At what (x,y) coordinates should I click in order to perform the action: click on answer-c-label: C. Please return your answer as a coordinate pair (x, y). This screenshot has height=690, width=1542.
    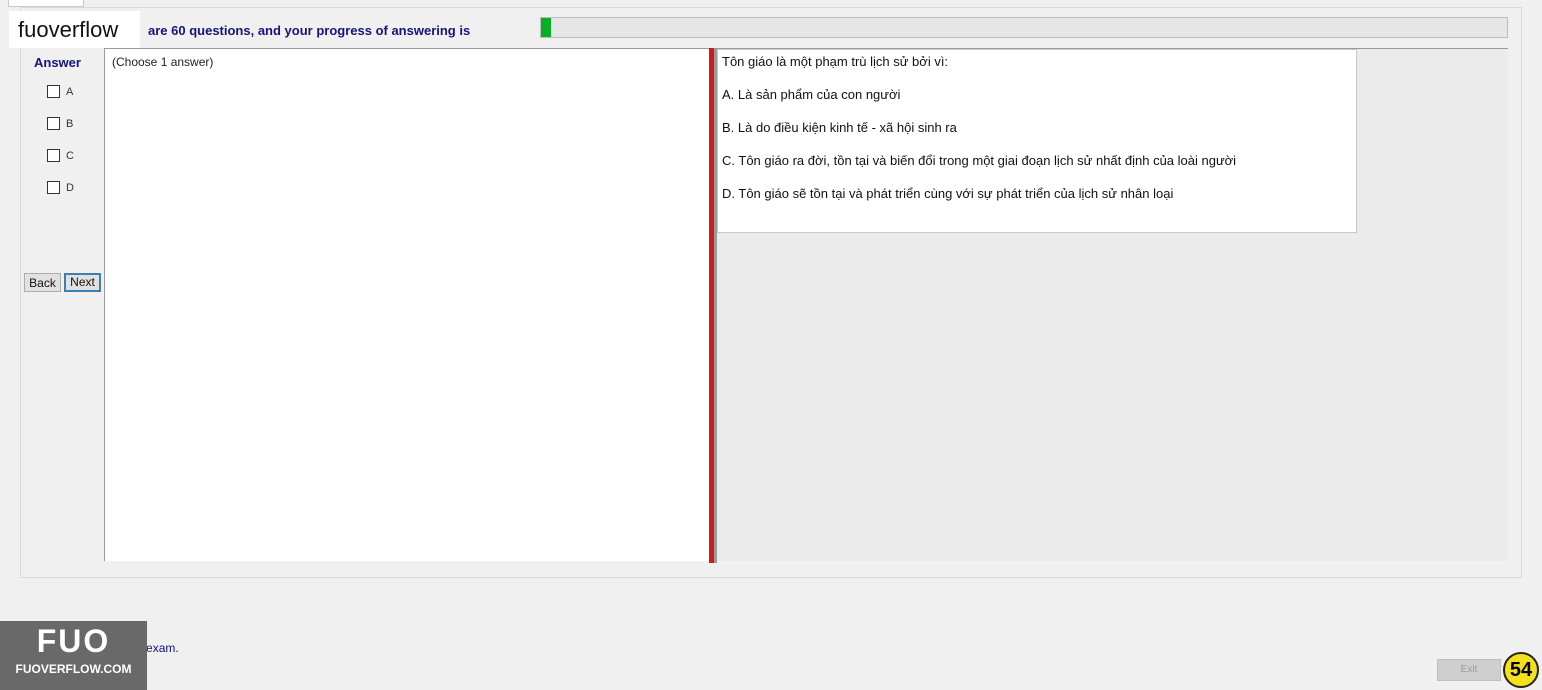
    Looking at the image, I should click on (70, 155).